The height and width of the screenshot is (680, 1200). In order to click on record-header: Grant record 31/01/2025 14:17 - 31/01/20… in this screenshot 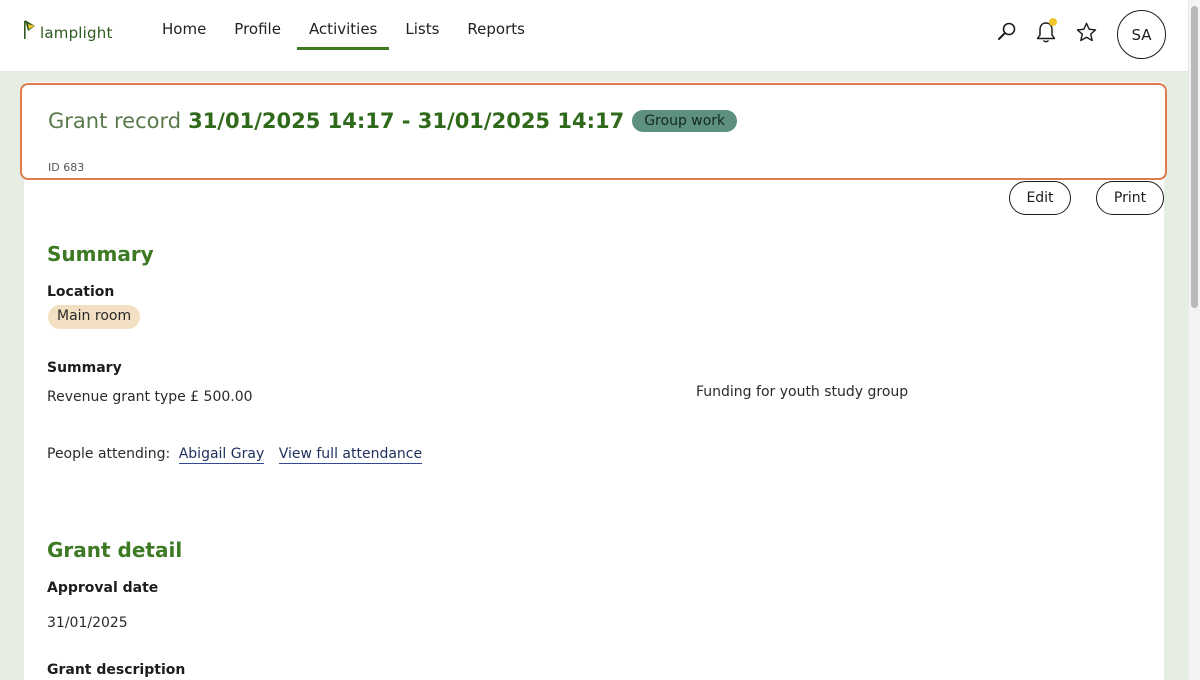, I will do `click(593, 131)`.